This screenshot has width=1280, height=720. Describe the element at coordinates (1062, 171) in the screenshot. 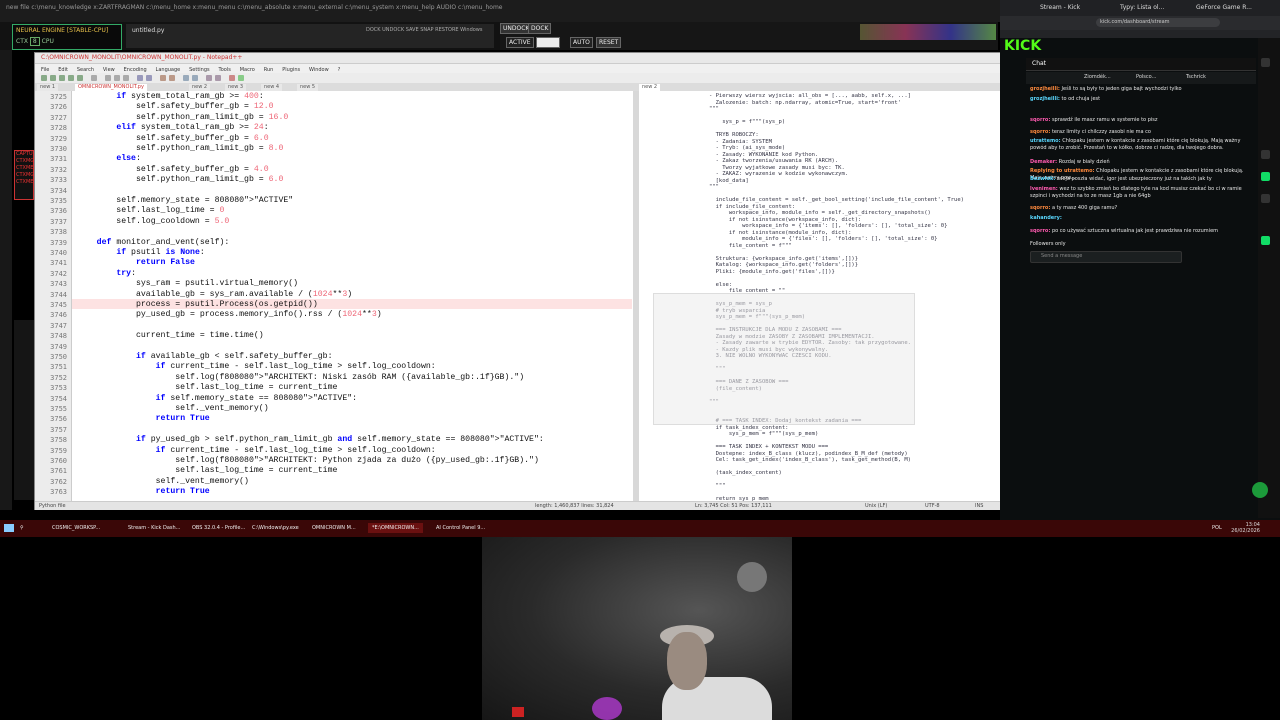

I see `chat-username: Replying to utrattemo:` at that location.